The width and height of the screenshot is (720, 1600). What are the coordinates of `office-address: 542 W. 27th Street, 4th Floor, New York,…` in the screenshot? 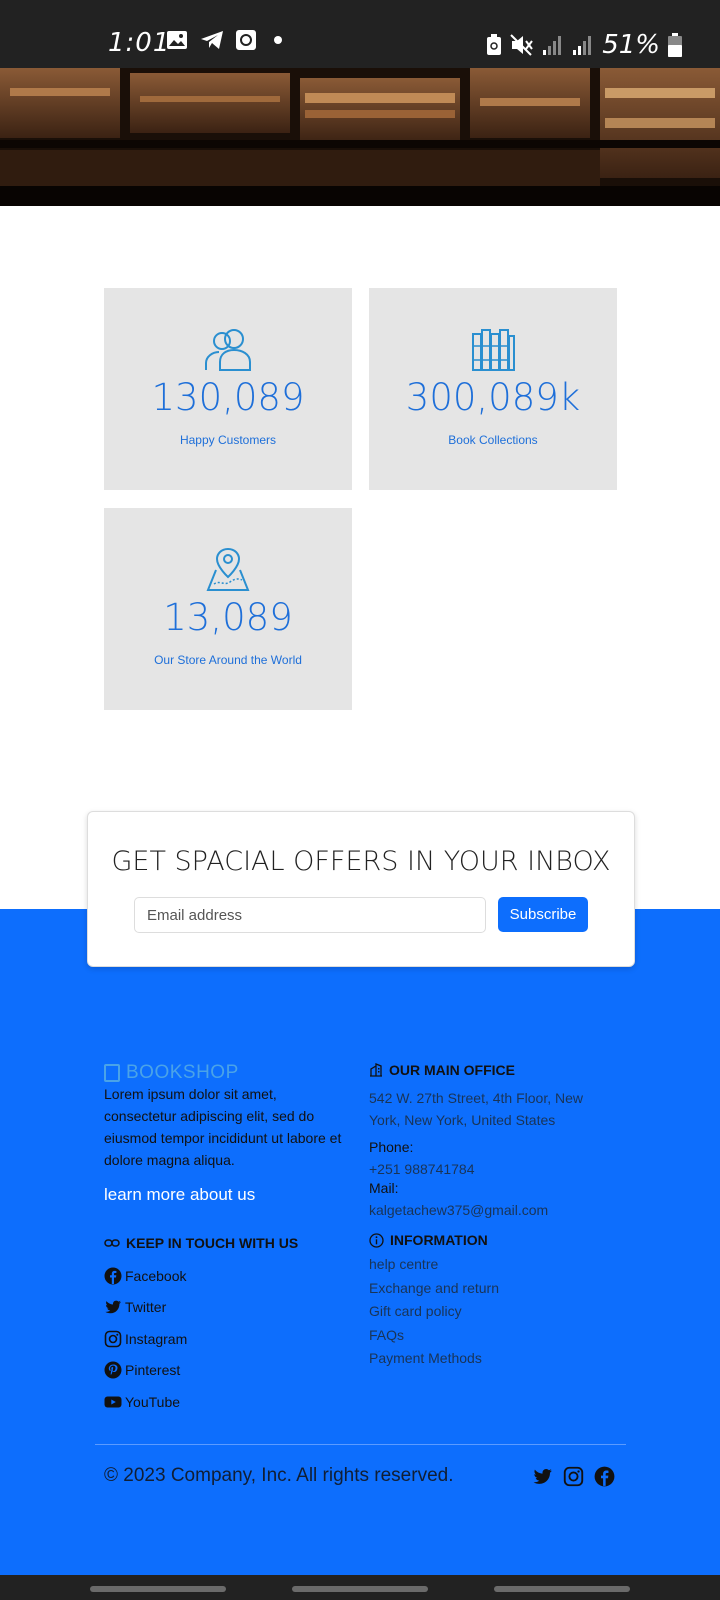 It's located at (476, 1109).